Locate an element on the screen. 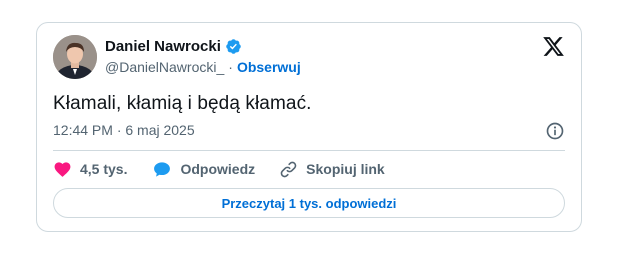 The height and width of the screenshot is (267, 619). like-count: 4,5 tys. is located at coordinates (104, 169).